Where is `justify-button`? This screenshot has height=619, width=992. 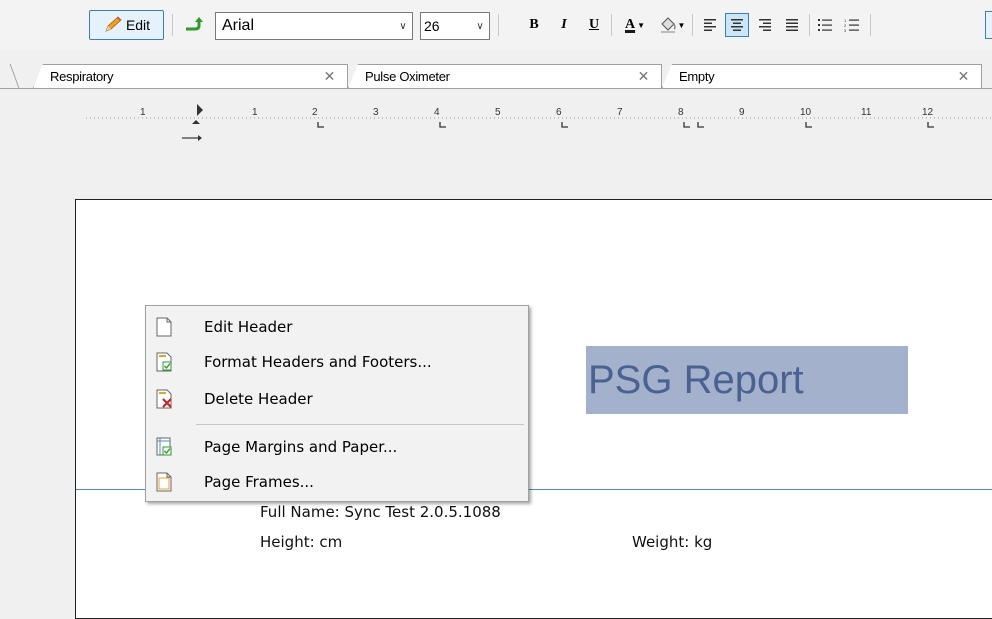 justify-button is located at coordinates (792, 25).